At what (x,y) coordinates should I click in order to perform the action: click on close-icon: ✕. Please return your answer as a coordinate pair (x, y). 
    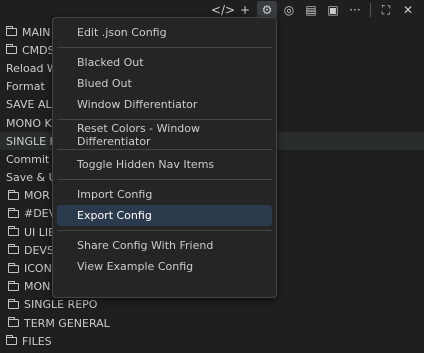
    Looking at the image, I should click on (408, 10).